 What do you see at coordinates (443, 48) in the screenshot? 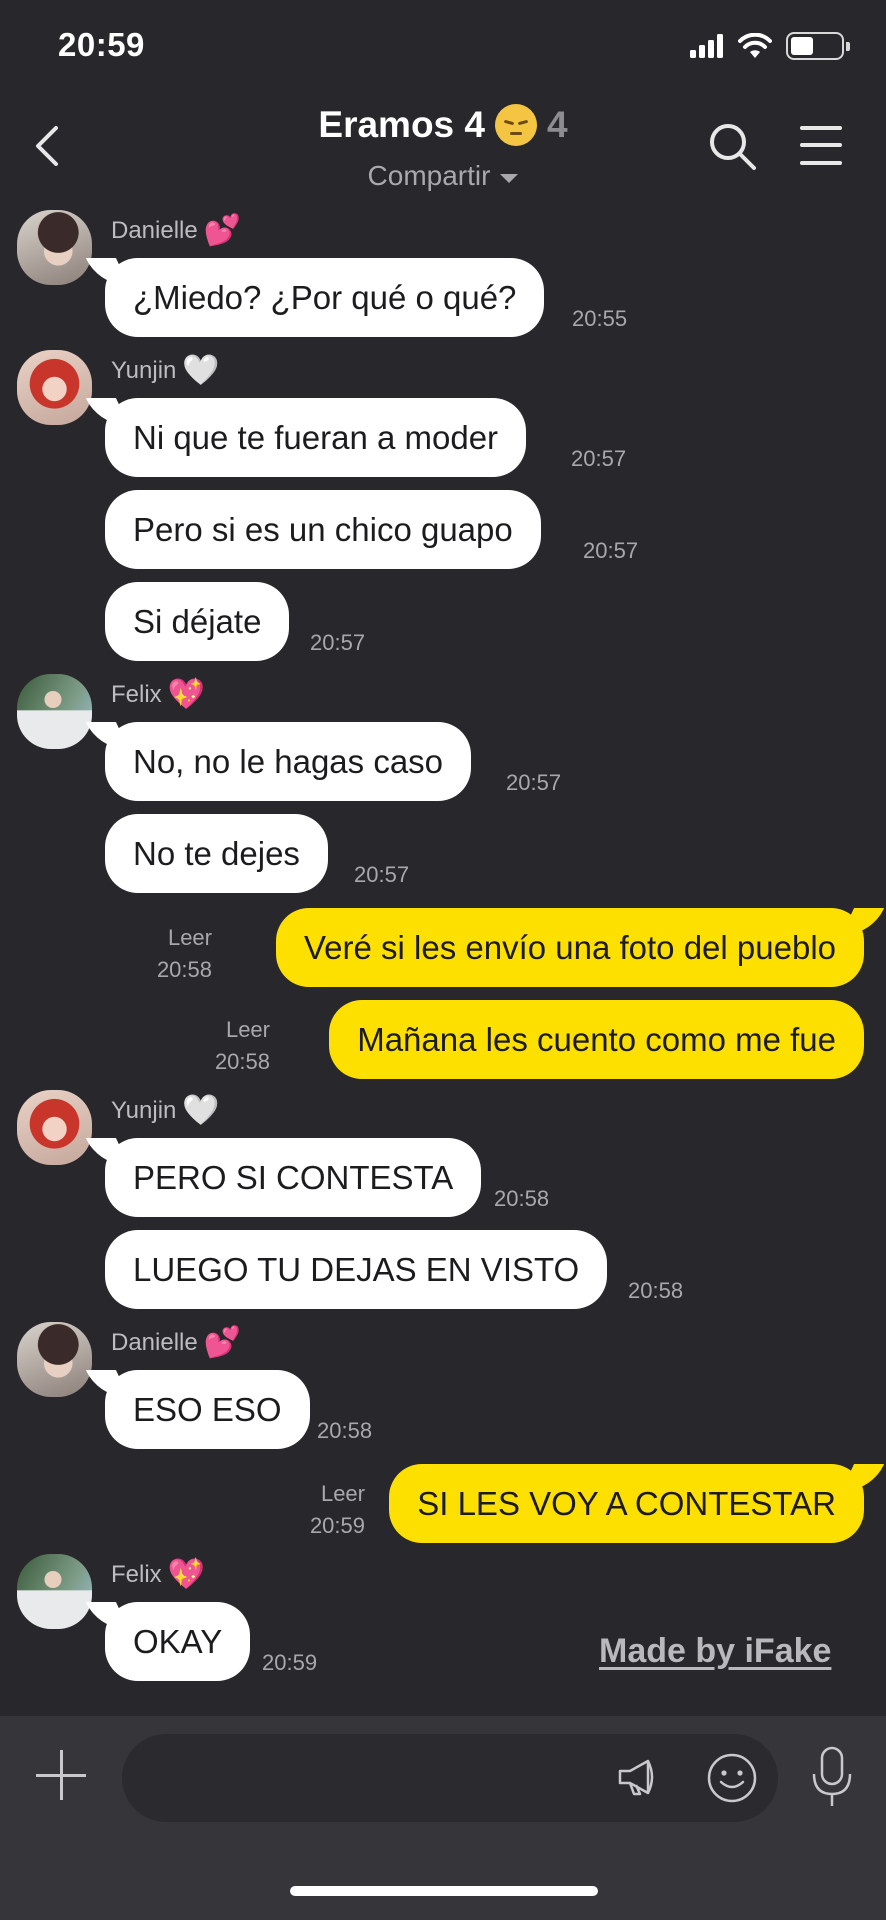
I see `status-bar: 20:59` at bounding box center [443, 48].